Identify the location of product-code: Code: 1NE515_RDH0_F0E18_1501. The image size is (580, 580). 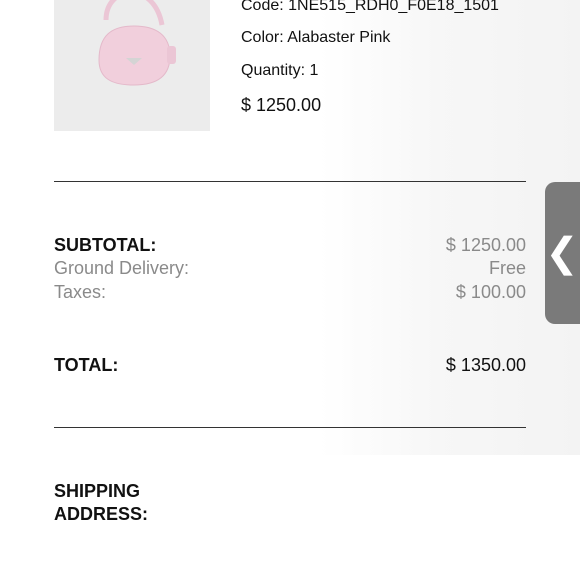
(370, 7).